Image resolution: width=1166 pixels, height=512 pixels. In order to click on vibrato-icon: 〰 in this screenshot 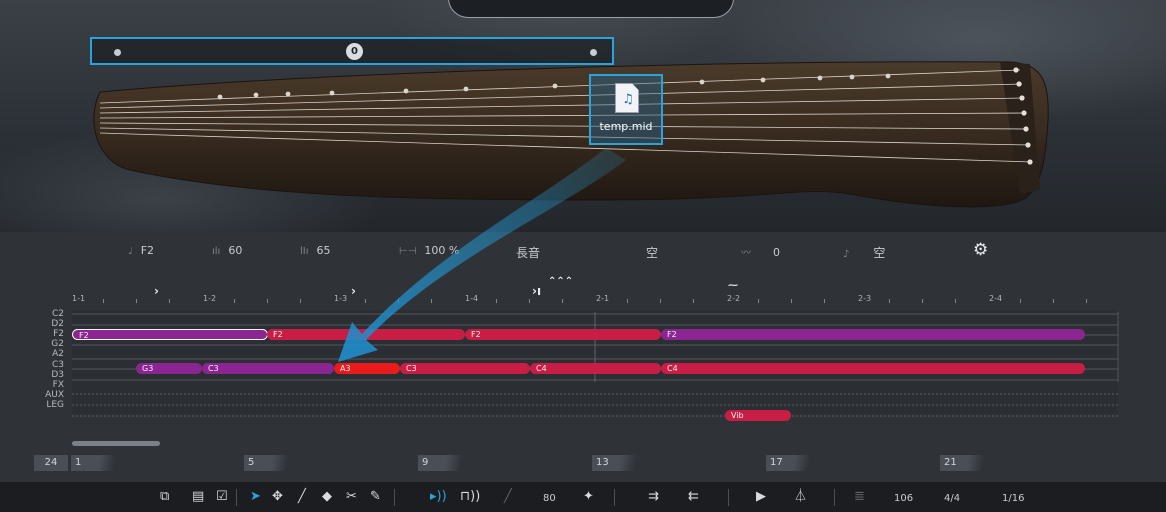, I will do `click(746, 253)`.